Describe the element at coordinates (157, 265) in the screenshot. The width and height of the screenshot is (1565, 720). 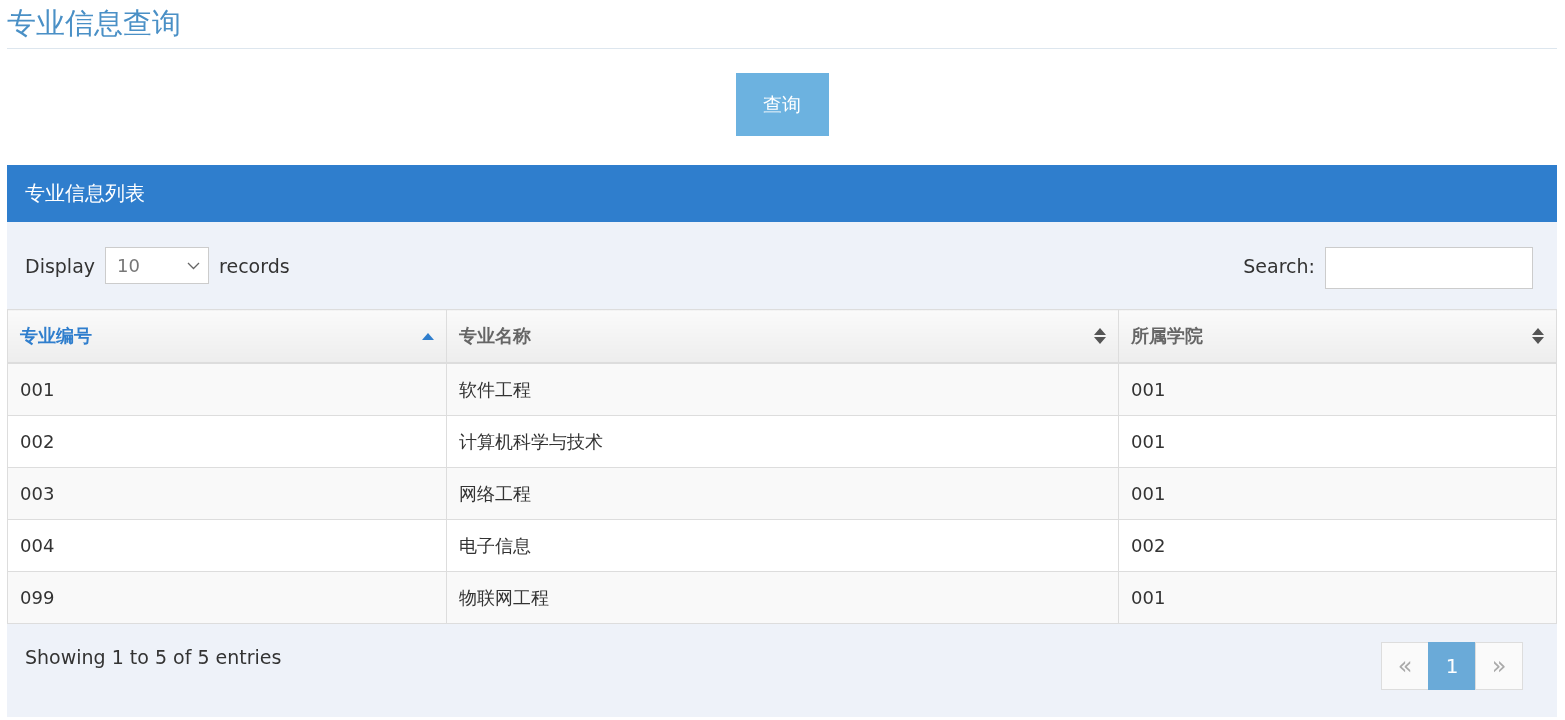
I see `page-size-select: 10` at that location.